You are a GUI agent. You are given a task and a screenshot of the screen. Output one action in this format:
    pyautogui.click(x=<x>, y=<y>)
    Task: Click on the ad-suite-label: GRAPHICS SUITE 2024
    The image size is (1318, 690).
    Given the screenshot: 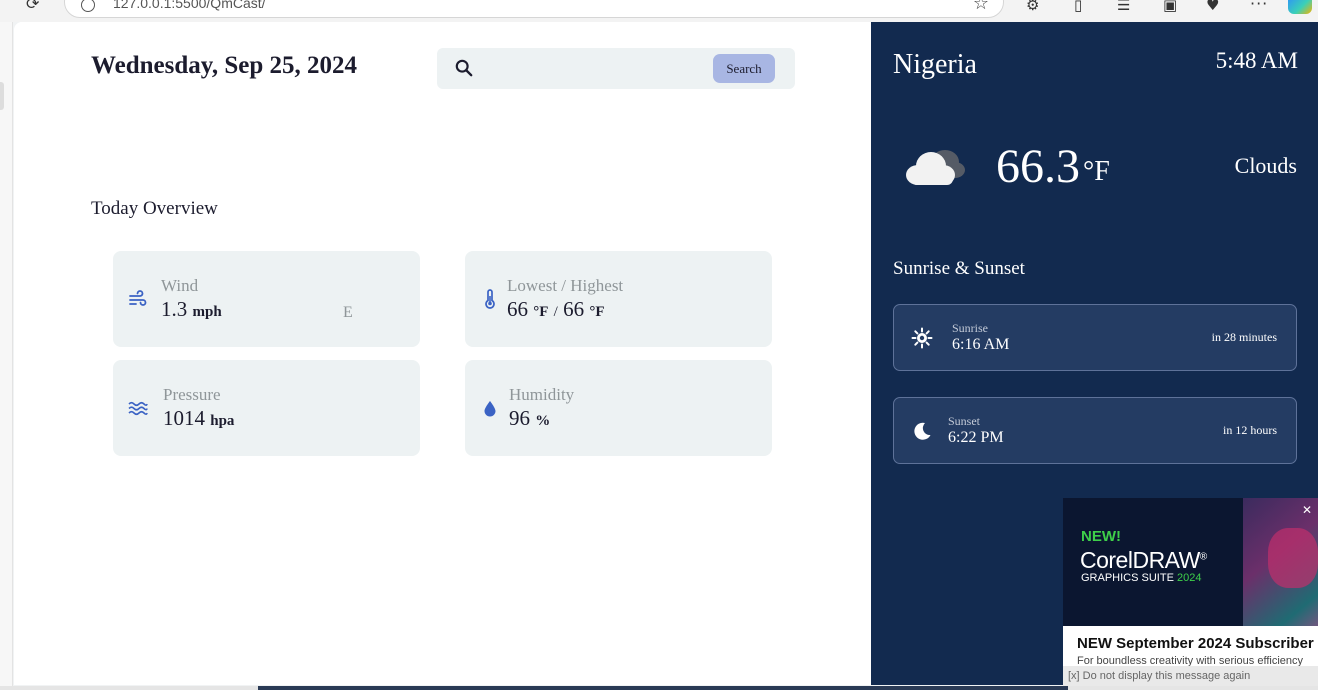 What is the action you would take?
    pyautogui.click(x=1141, y=578)
    